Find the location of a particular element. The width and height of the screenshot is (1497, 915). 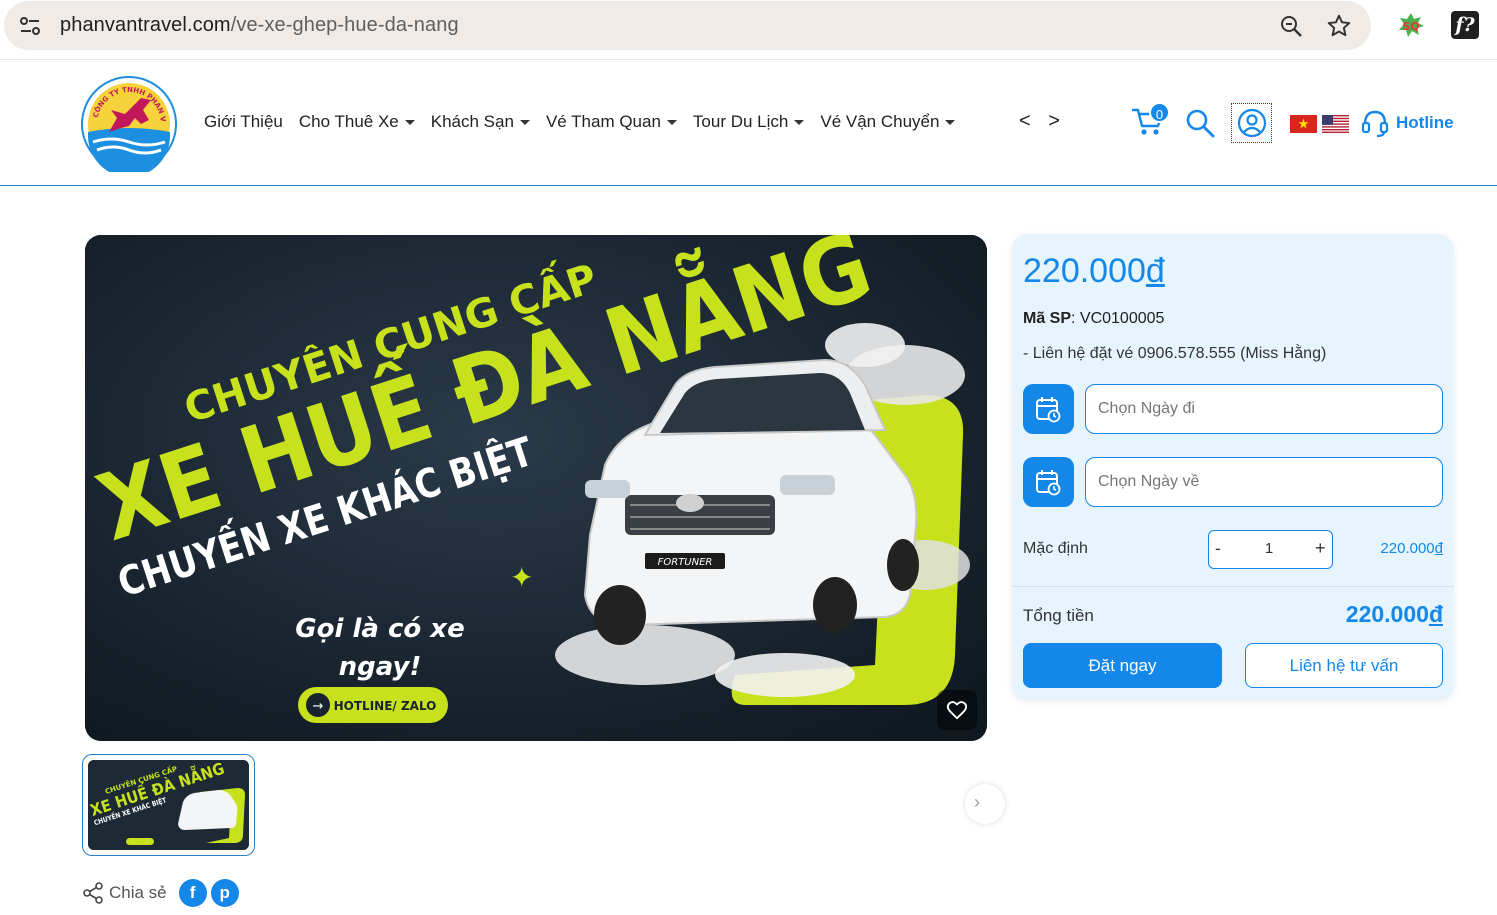

cart-count-badge: 0 is located at coordinates (1159, 112).